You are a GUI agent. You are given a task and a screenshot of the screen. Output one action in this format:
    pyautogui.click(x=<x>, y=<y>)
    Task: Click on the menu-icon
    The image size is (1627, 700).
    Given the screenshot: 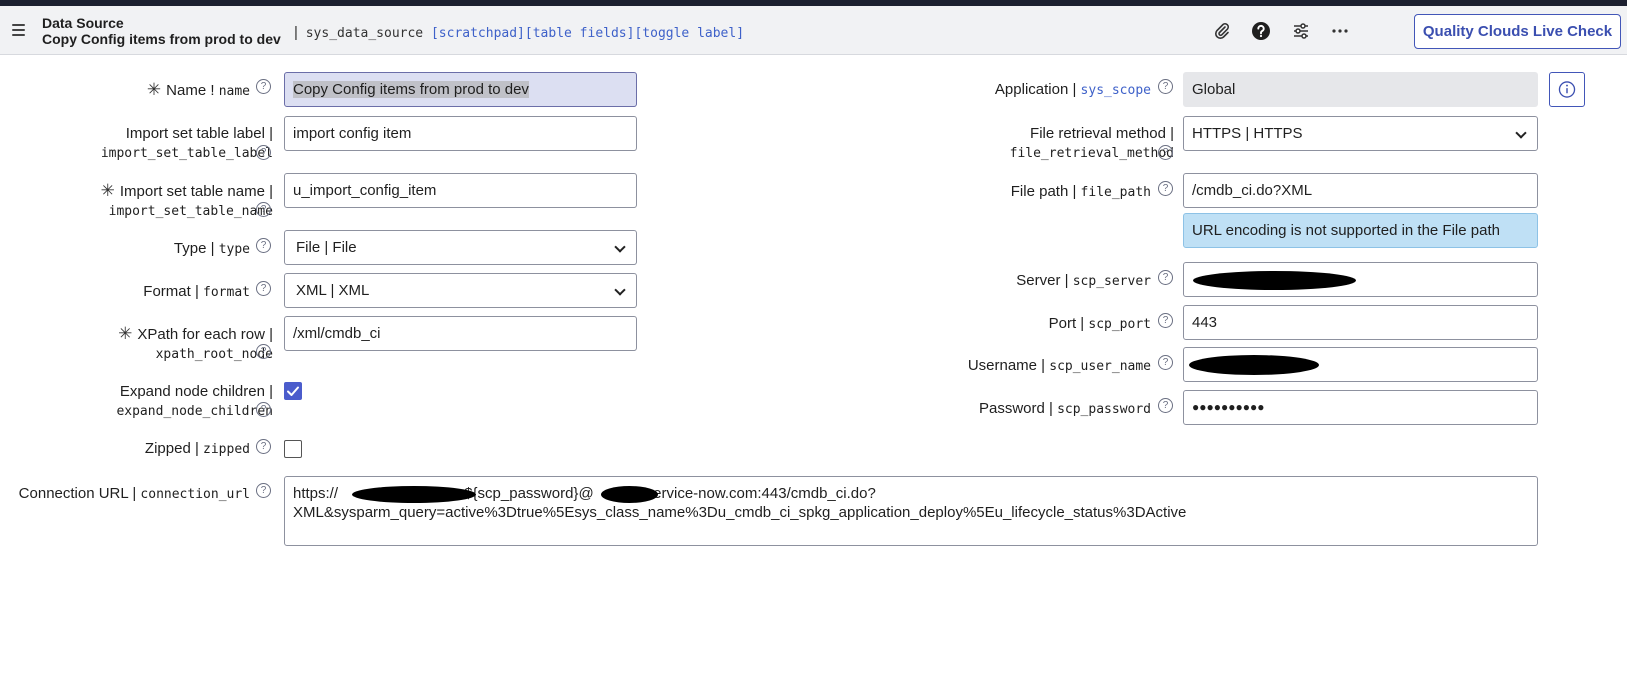 What is the action you would take?
    pyautogui.click(x=18, y=30)
    